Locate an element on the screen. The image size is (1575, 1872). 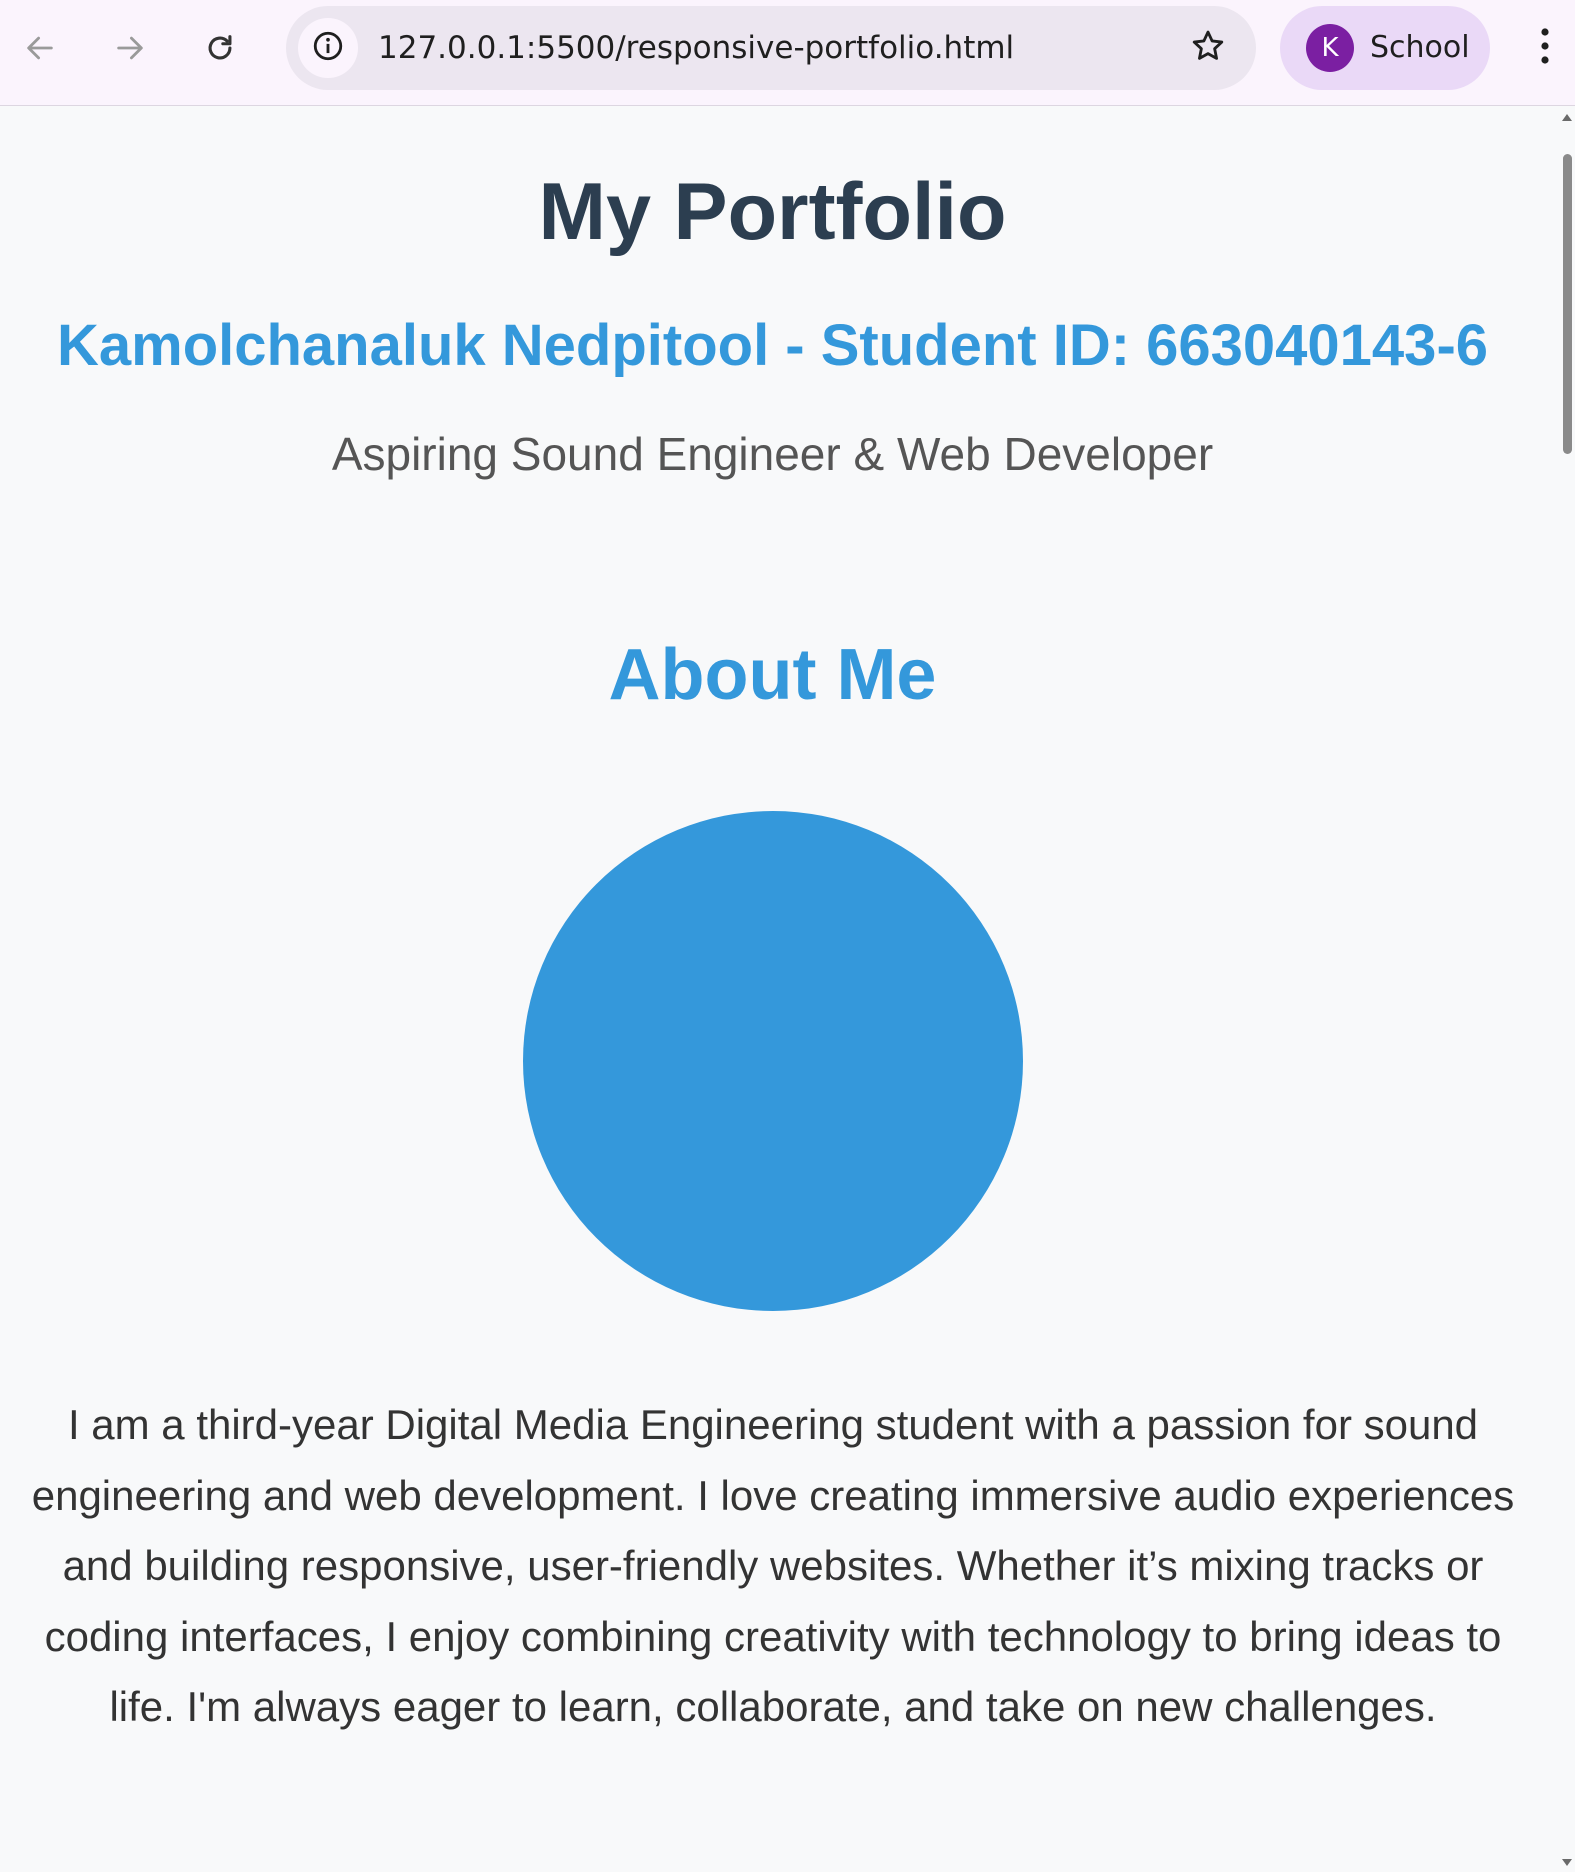
scrollbar-thumb is located at coordinates (1567, 304).